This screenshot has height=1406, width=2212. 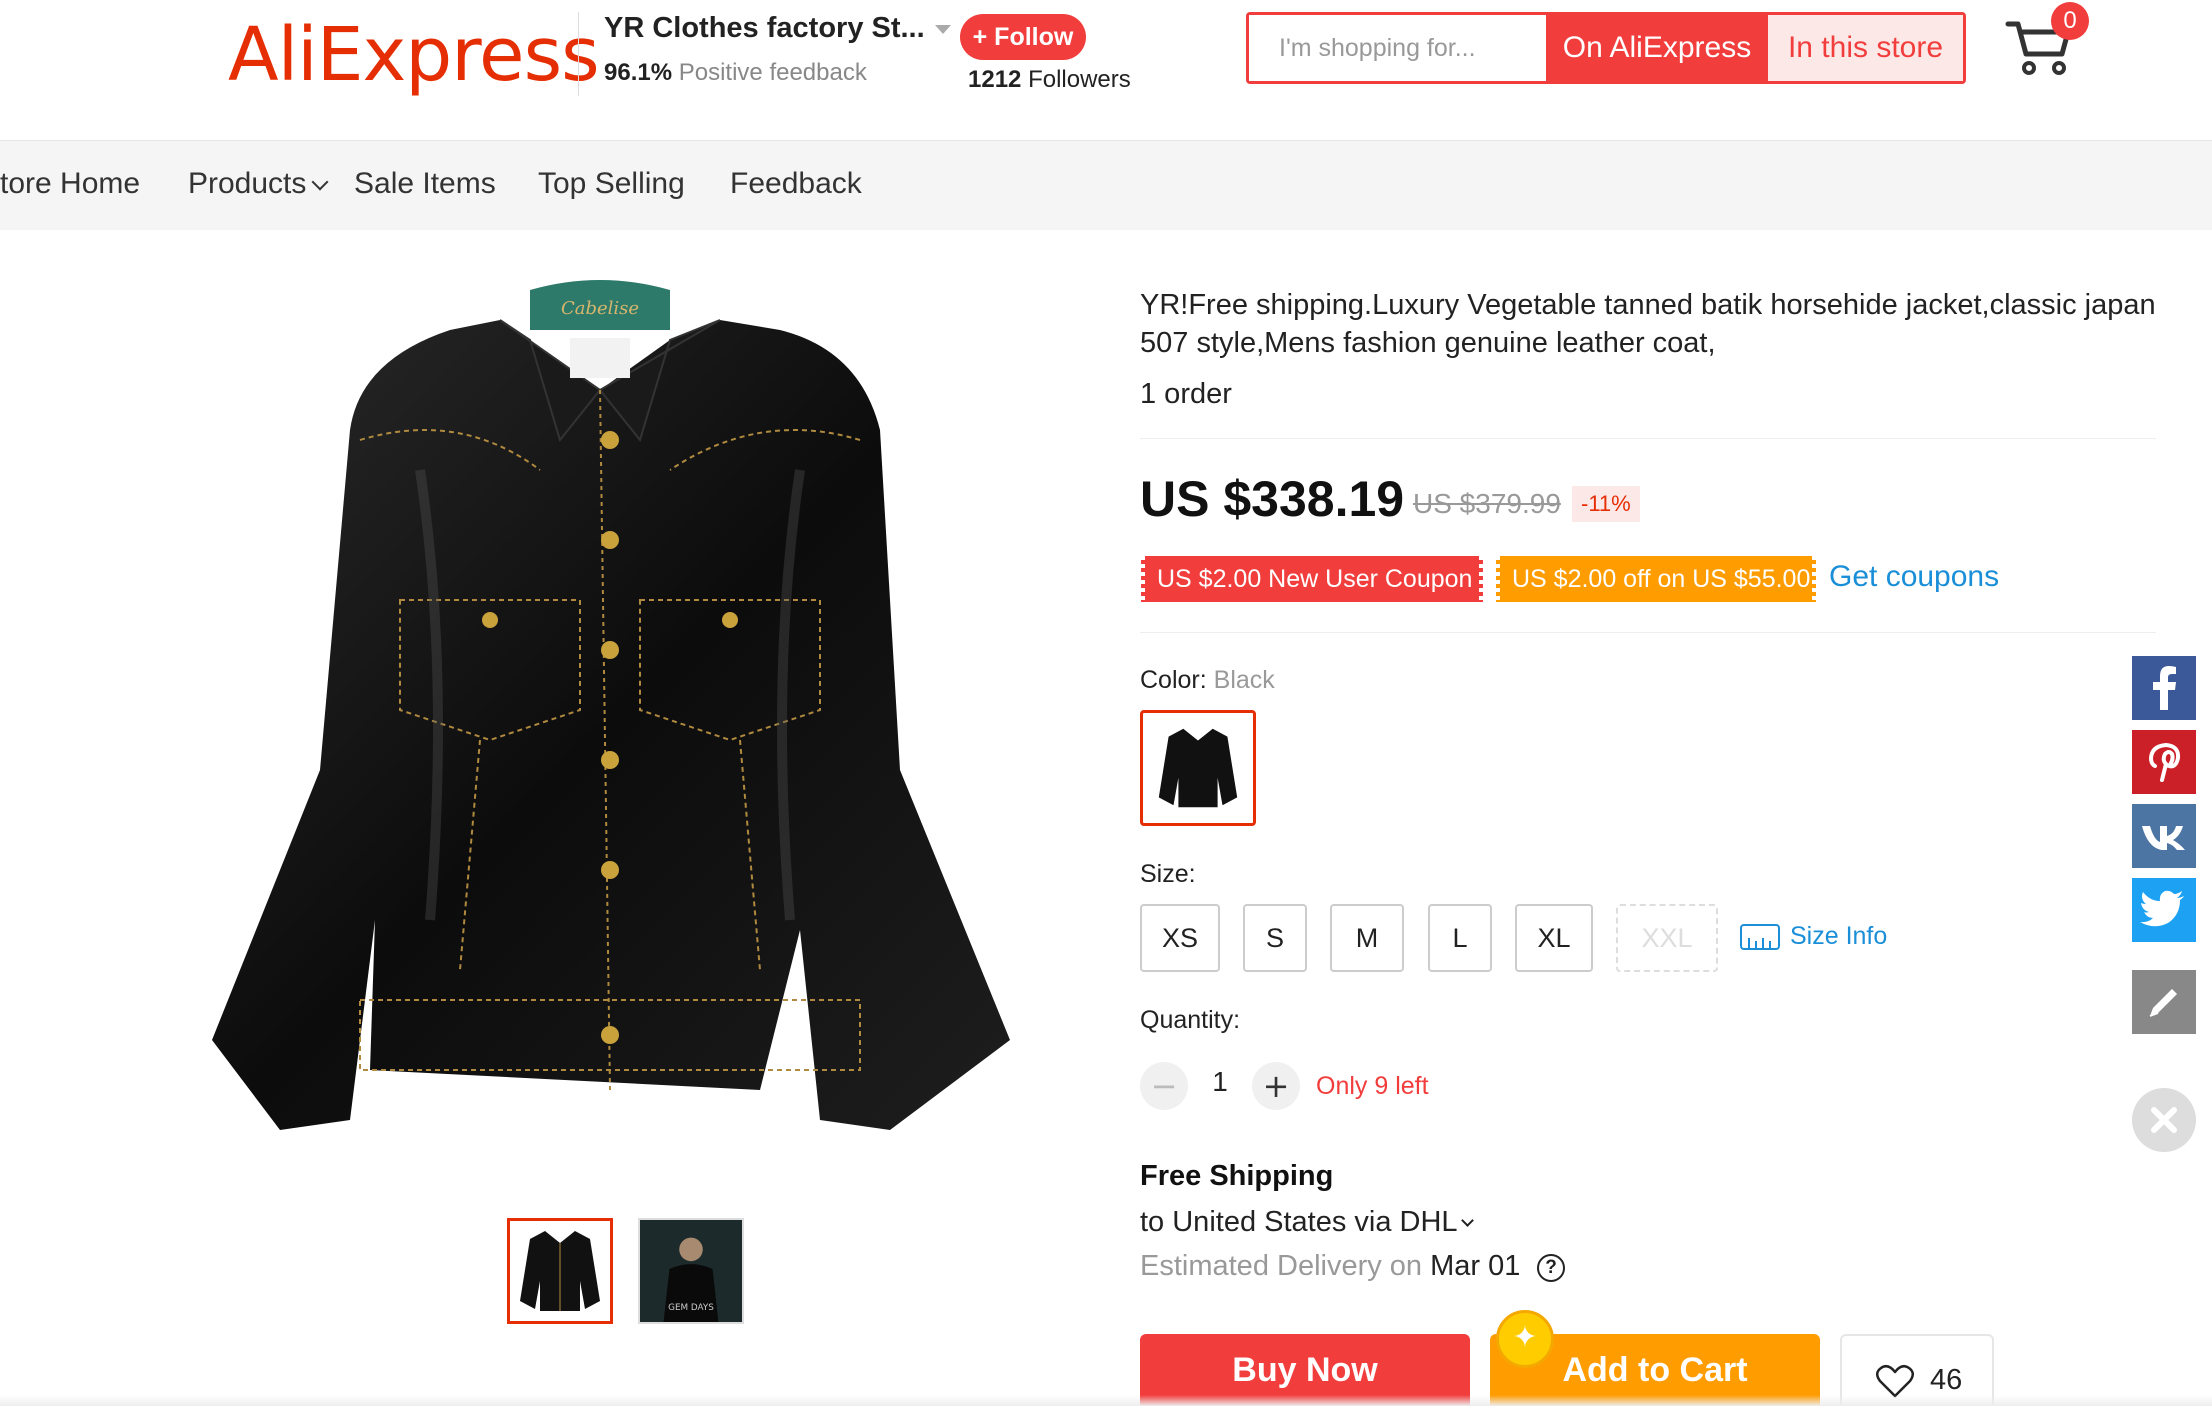 What do you see at coordinates (1606, 504) in the screenshot?
I see `discount-badge: -11%` at bounding box center [1606, 504].